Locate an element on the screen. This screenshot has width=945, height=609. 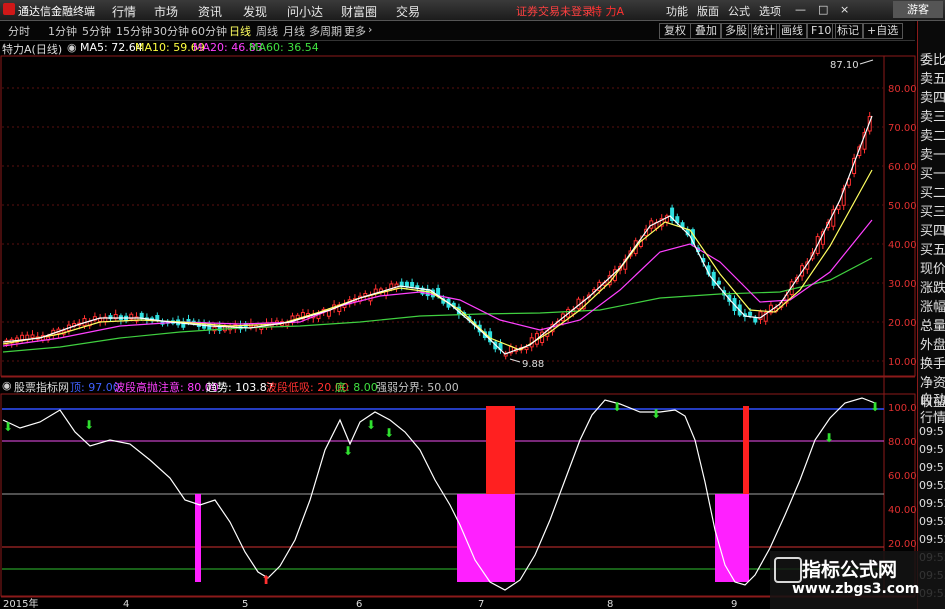
watermark-title: 指标公式网 is located at coordinates (850, 570).